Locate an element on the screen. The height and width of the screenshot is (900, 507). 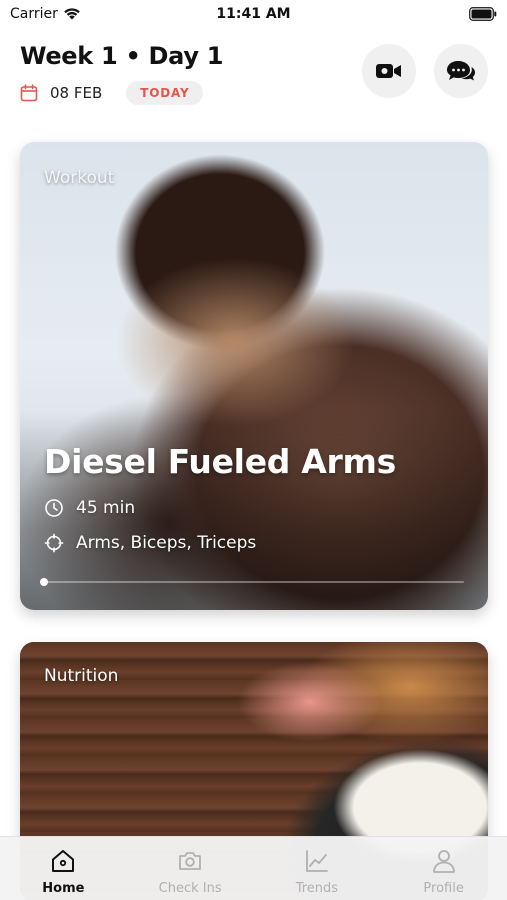
workout-title: Diesel Fueled Arms is located at coordinates (220, 461).